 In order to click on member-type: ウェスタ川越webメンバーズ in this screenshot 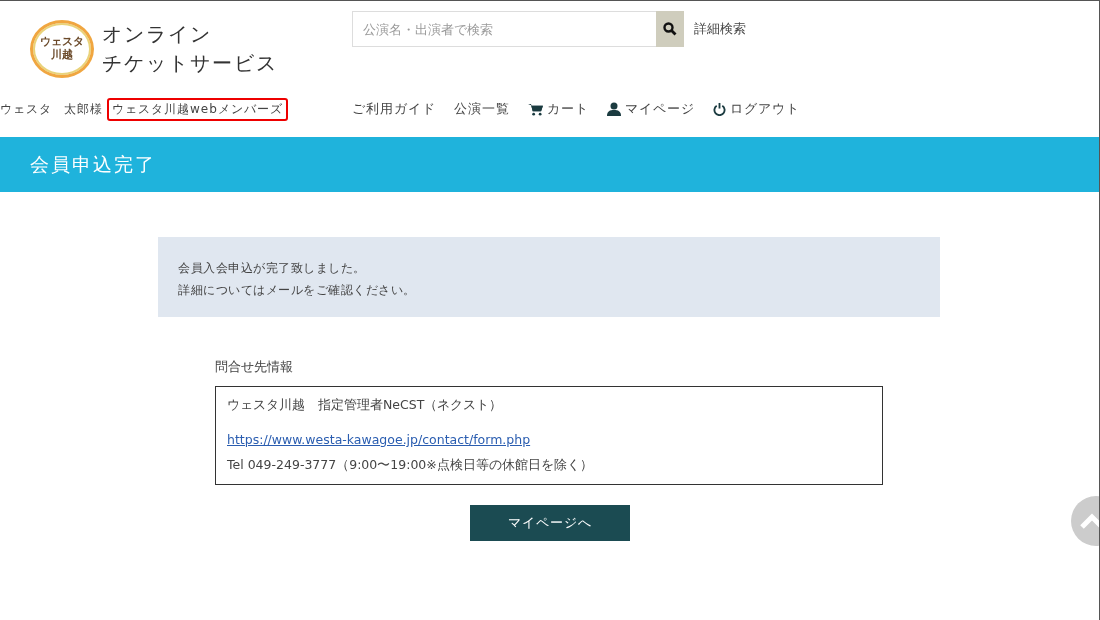, I will do `click(197, 109)`.